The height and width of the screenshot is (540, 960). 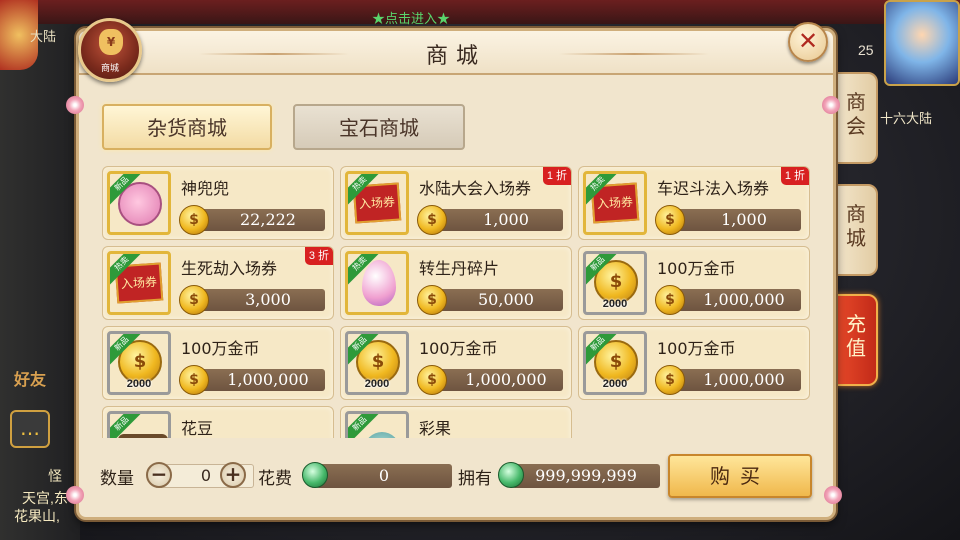 What do you see at coordinates (497, 300) in the screenshot?
I see `item-price: 50,000` at bounding box center [497, 300].